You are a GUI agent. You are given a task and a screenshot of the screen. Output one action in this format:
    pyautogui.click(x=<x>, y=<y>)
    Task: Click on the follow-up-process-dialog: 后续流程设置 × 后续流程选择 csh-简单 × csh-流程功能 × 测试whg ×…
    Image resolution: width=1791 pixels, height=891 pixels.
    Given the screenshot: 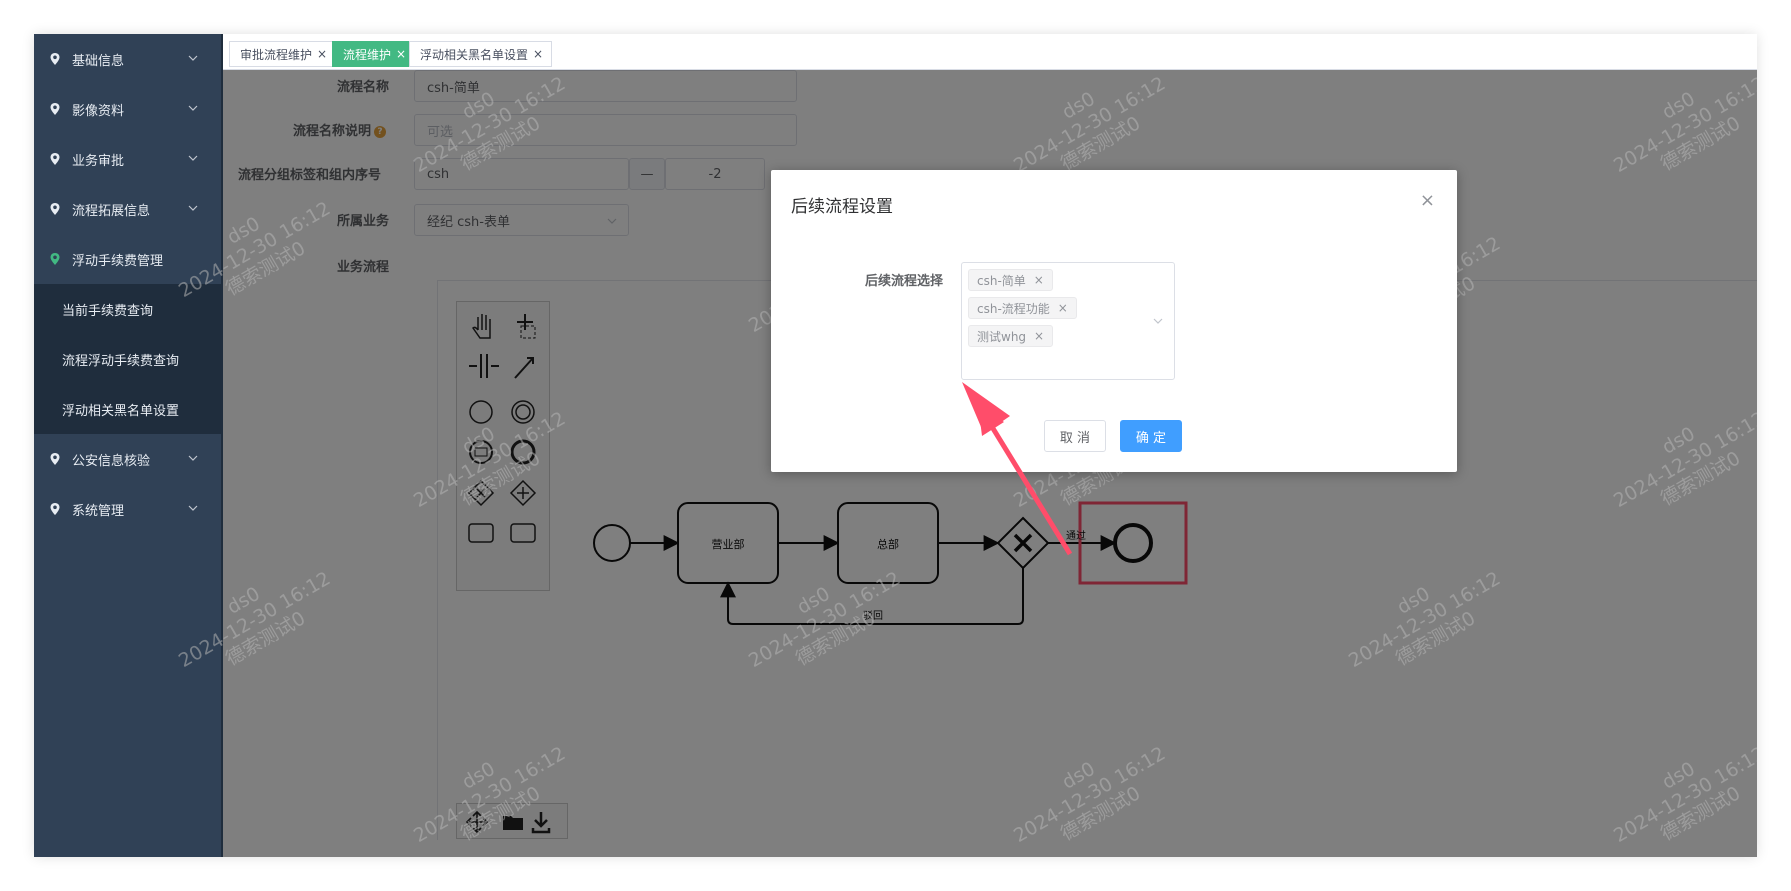 What is the action you would take?
    pyautogui.click(x=1114, y=321)
    